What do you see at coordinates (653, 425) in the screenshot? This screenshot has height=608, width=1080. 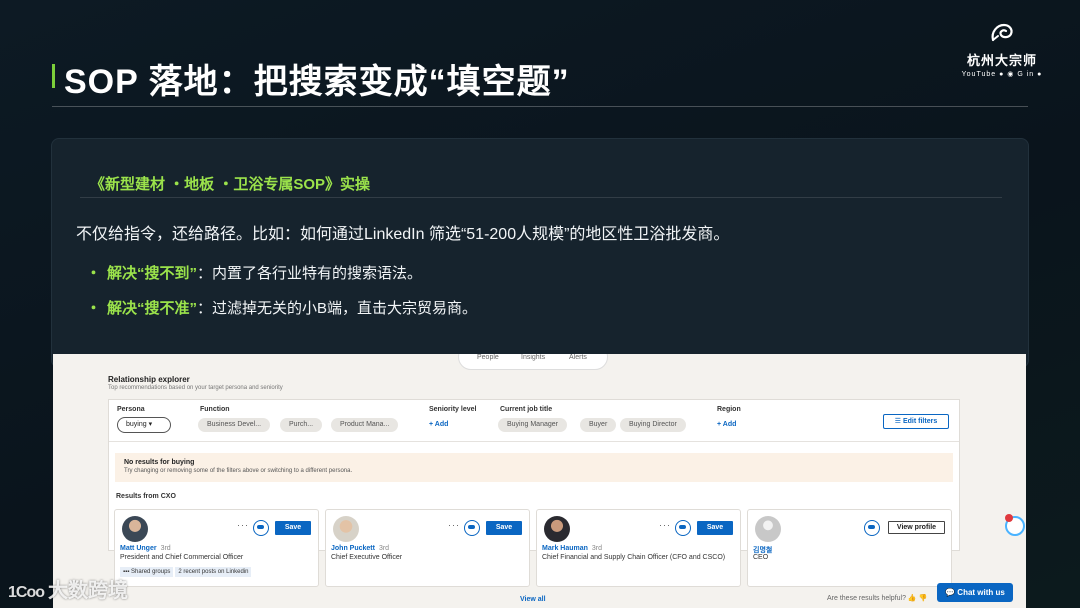 I see `job-title-pill: Buying Director` at bounding box center [653, 425].